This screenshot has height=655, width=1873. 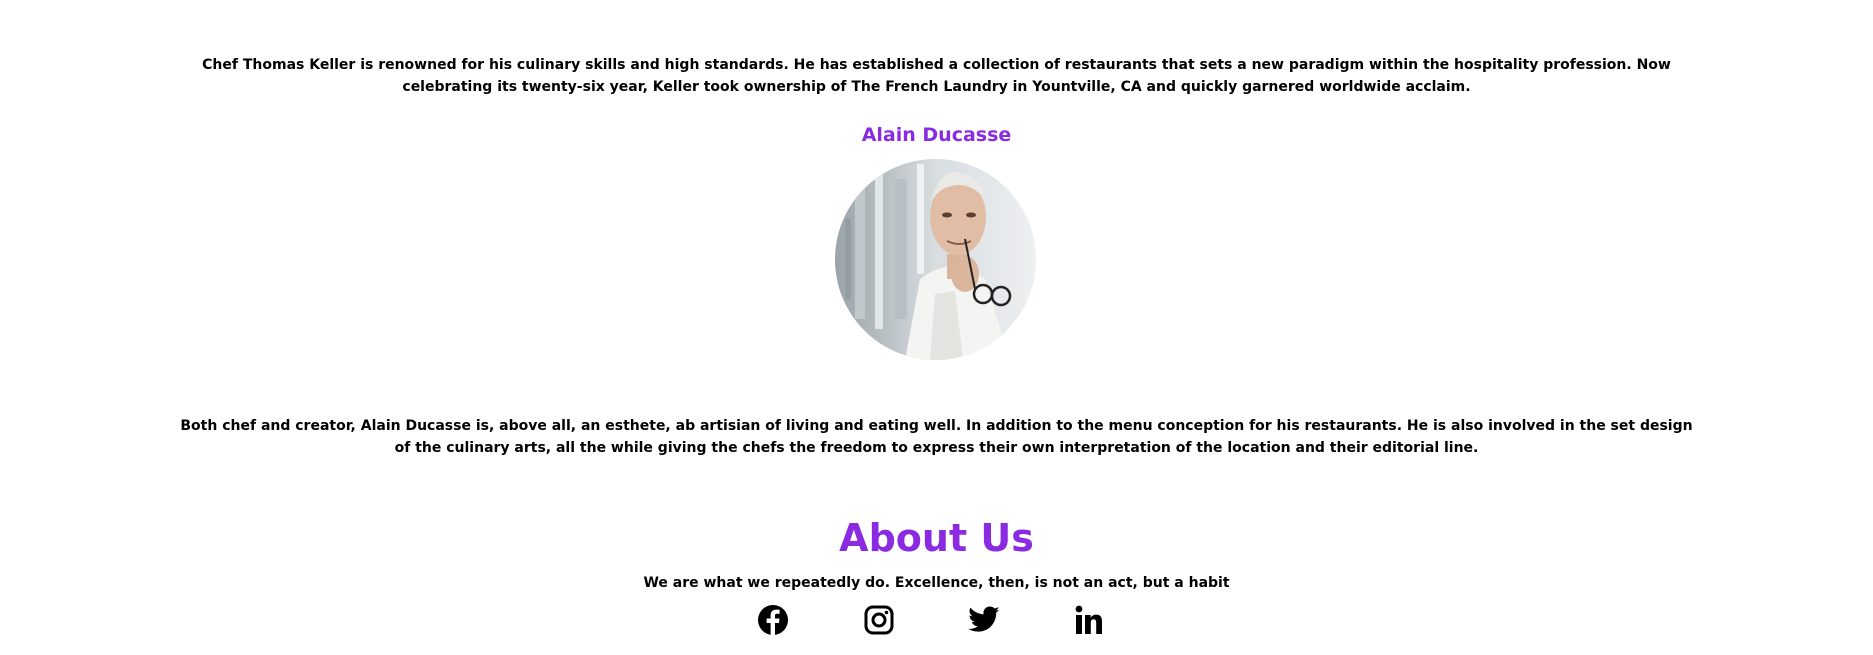 What do you see at coordinates (879, 620) in the screenshot?
I see `instagram-icon` at bounding box center [879, 620].